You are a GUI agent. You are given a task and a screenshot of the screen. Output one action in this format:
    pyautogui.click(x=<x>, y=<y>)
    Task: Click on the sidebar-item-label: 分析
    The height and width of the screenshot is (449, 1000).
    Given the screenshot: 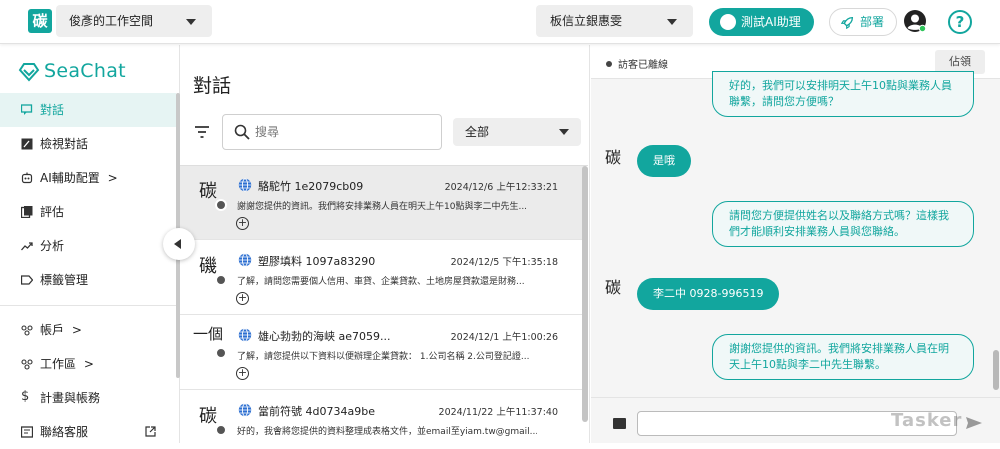 What is the action you would take?
    pyautogui.click(x=52, y=246)
    